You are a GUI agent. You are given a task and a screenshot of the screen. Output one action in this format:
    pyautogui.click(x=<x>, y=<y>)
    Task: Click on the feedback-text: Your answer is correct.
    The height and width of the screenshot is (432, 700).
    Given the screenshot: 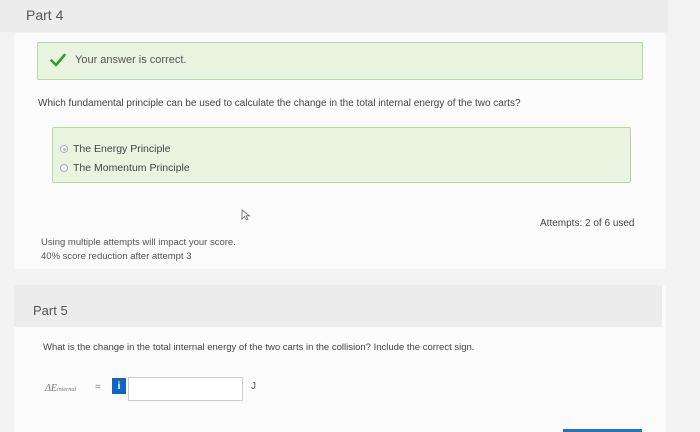 What is the action you would take?
    pyautogui.click(x=131, y=60)
    